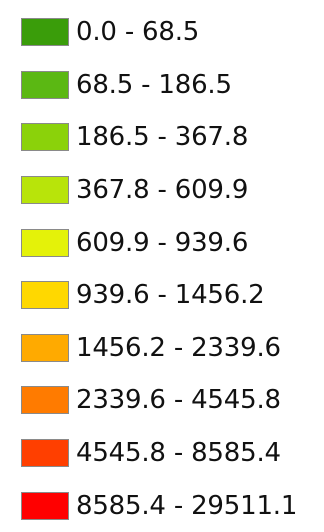  What do you see at coordinates (187, 505) in the screenshot?
I see `legend-label: 8585.4 - 29511.1` at bounding box center [187, 505].